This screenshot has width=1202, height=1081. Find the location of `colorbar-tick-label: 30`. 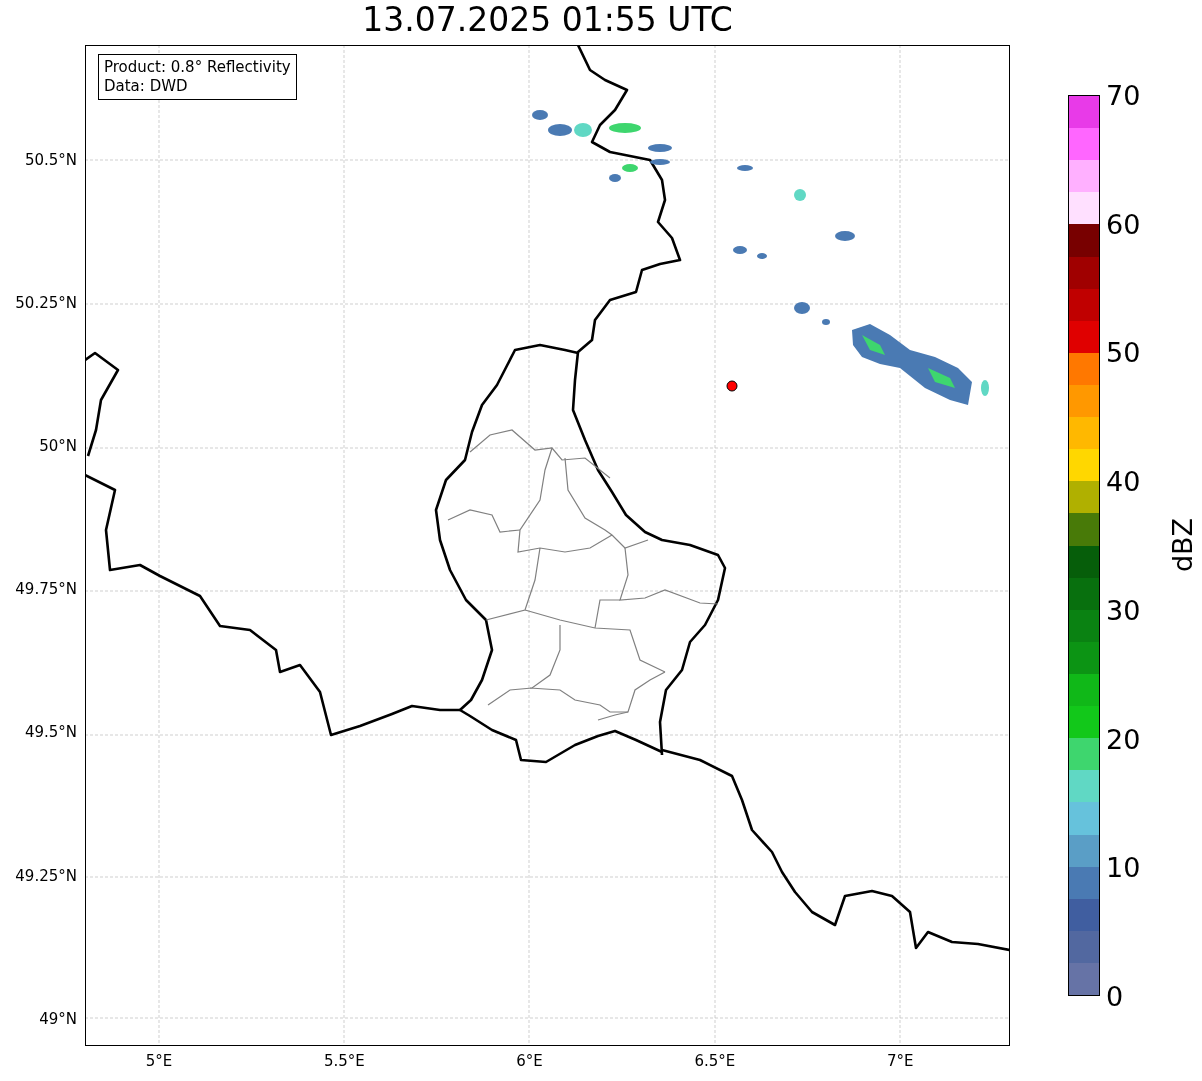

colorbar-tick-label: 30 is located at coordinates (1123, 610).